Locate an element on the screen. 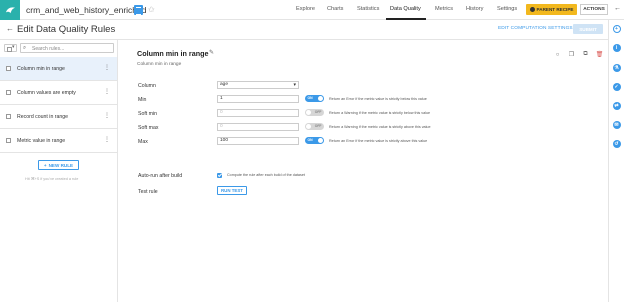 This screenshot has width=624, height=302. rule-item-column-min: Column min in range ⋮ is located at coordinates (58, 69).